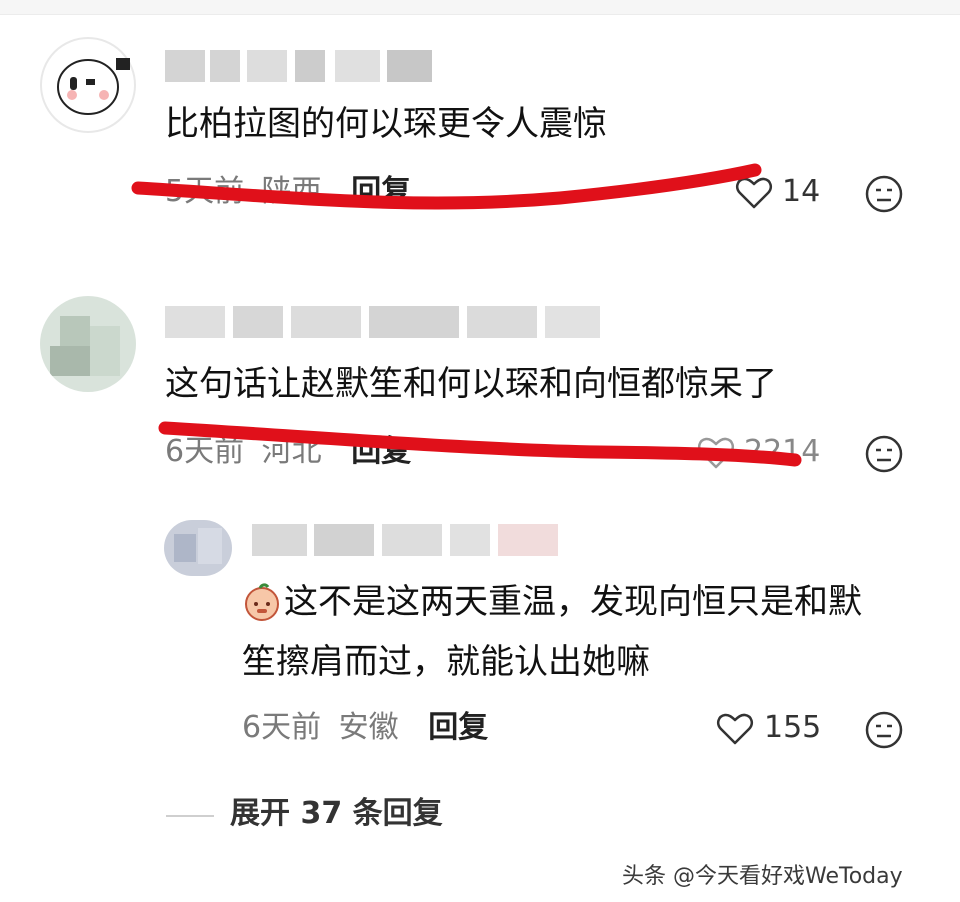 Image resolution: width=960 pixels, height=902 pixels. I want to click on reply-text-line1: 这不是这两天重温，发现向恒只是和默, so click(573, 602).